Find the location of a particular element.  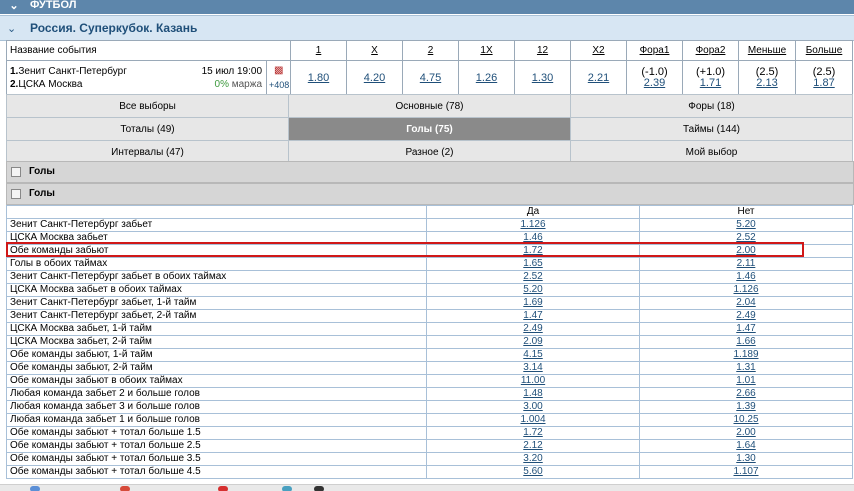

col-header-fora1: Фора1 is located at coordinates (655, 50).